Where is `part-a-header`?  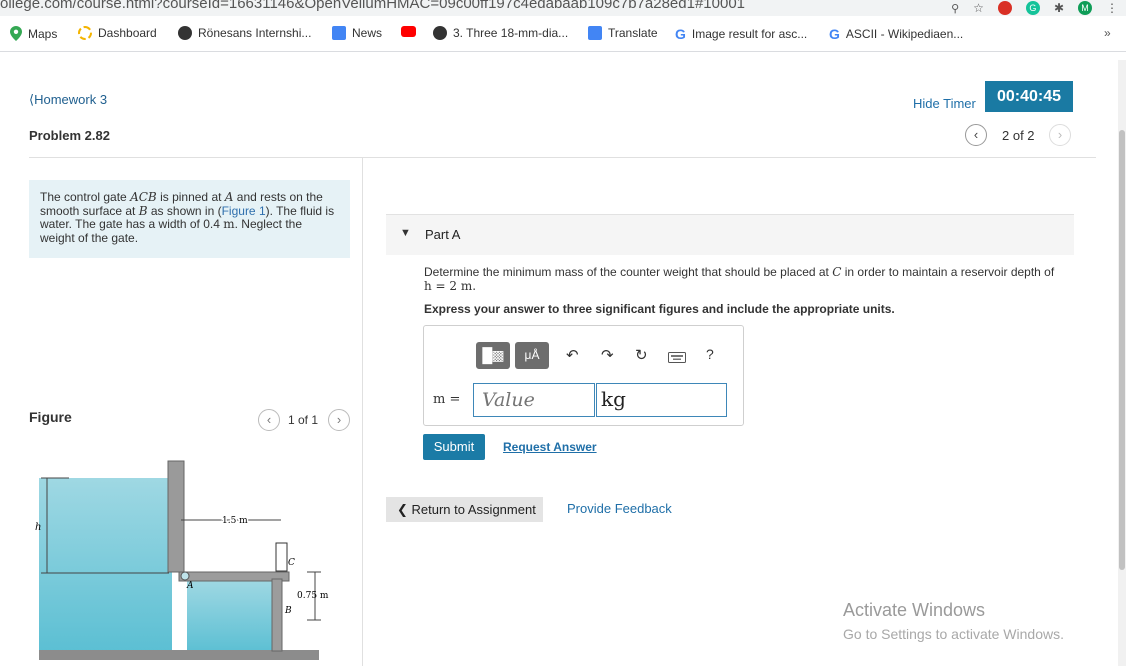
part-a-header is located at coordinates (730, 234).